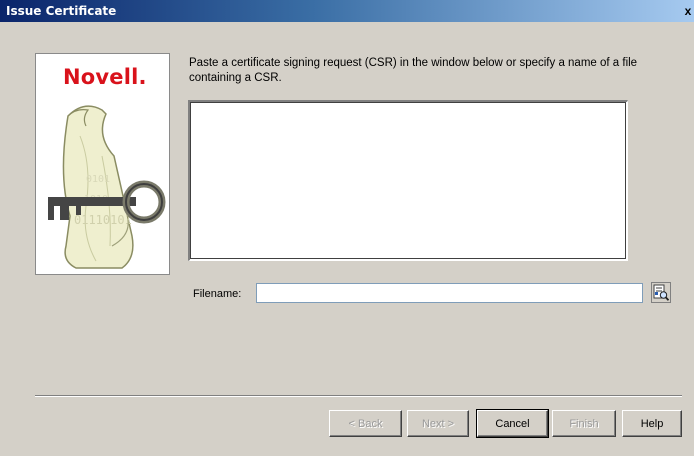  I want to click on finish-button: Finish, so click(584, 423).